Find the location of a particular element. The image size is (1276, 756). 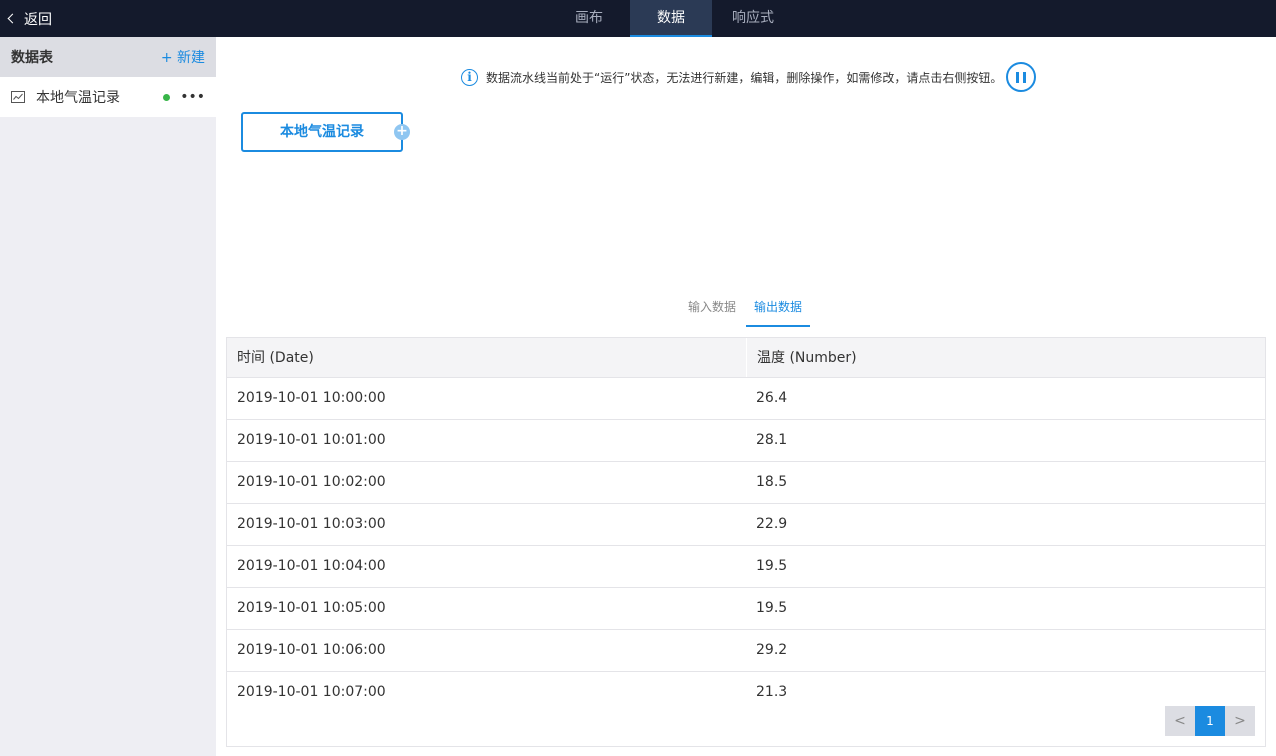

next-page-button: > is located at coordinates (1240, 721).